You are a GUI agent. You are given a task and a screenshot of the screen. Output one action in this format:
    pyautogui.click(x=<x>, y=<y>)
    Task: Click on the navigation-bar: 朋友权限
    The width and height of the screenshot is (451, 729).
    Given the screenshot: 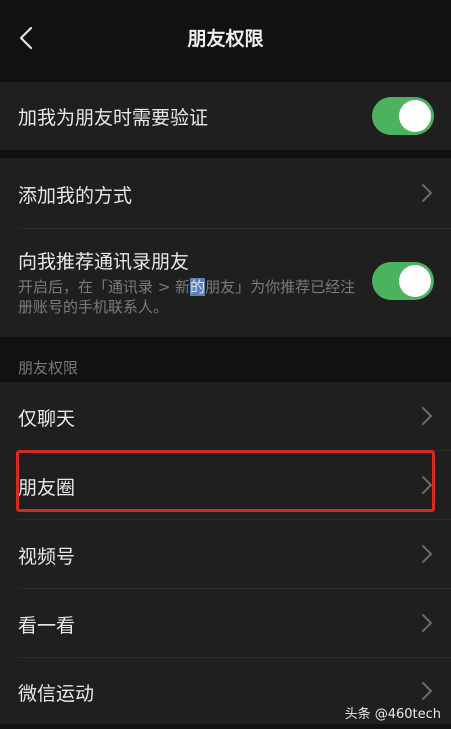 What is the action you would take?
    pyautogui.click(x=225, y=40)
    